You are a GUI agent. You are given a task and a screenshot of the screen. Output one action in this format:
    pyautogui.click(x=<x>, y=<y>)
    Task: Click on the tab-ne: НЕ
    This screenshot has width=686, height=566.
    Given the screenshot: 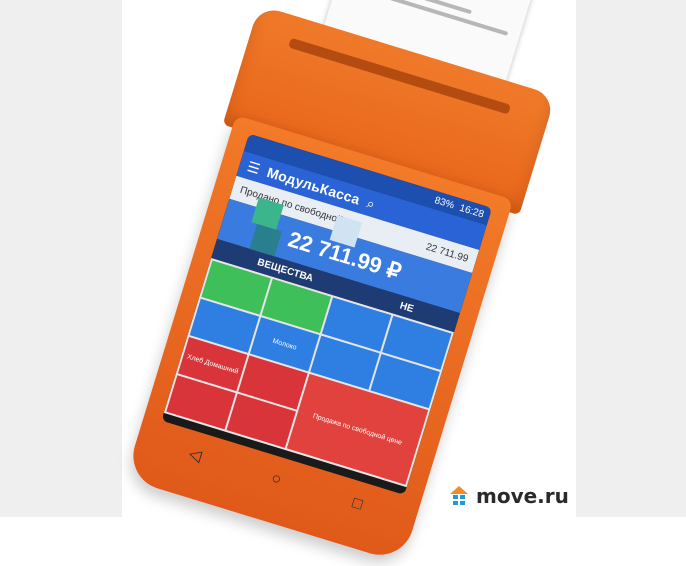 What is the action you would take?
    pyautogui.click(x=406, y=307)
    